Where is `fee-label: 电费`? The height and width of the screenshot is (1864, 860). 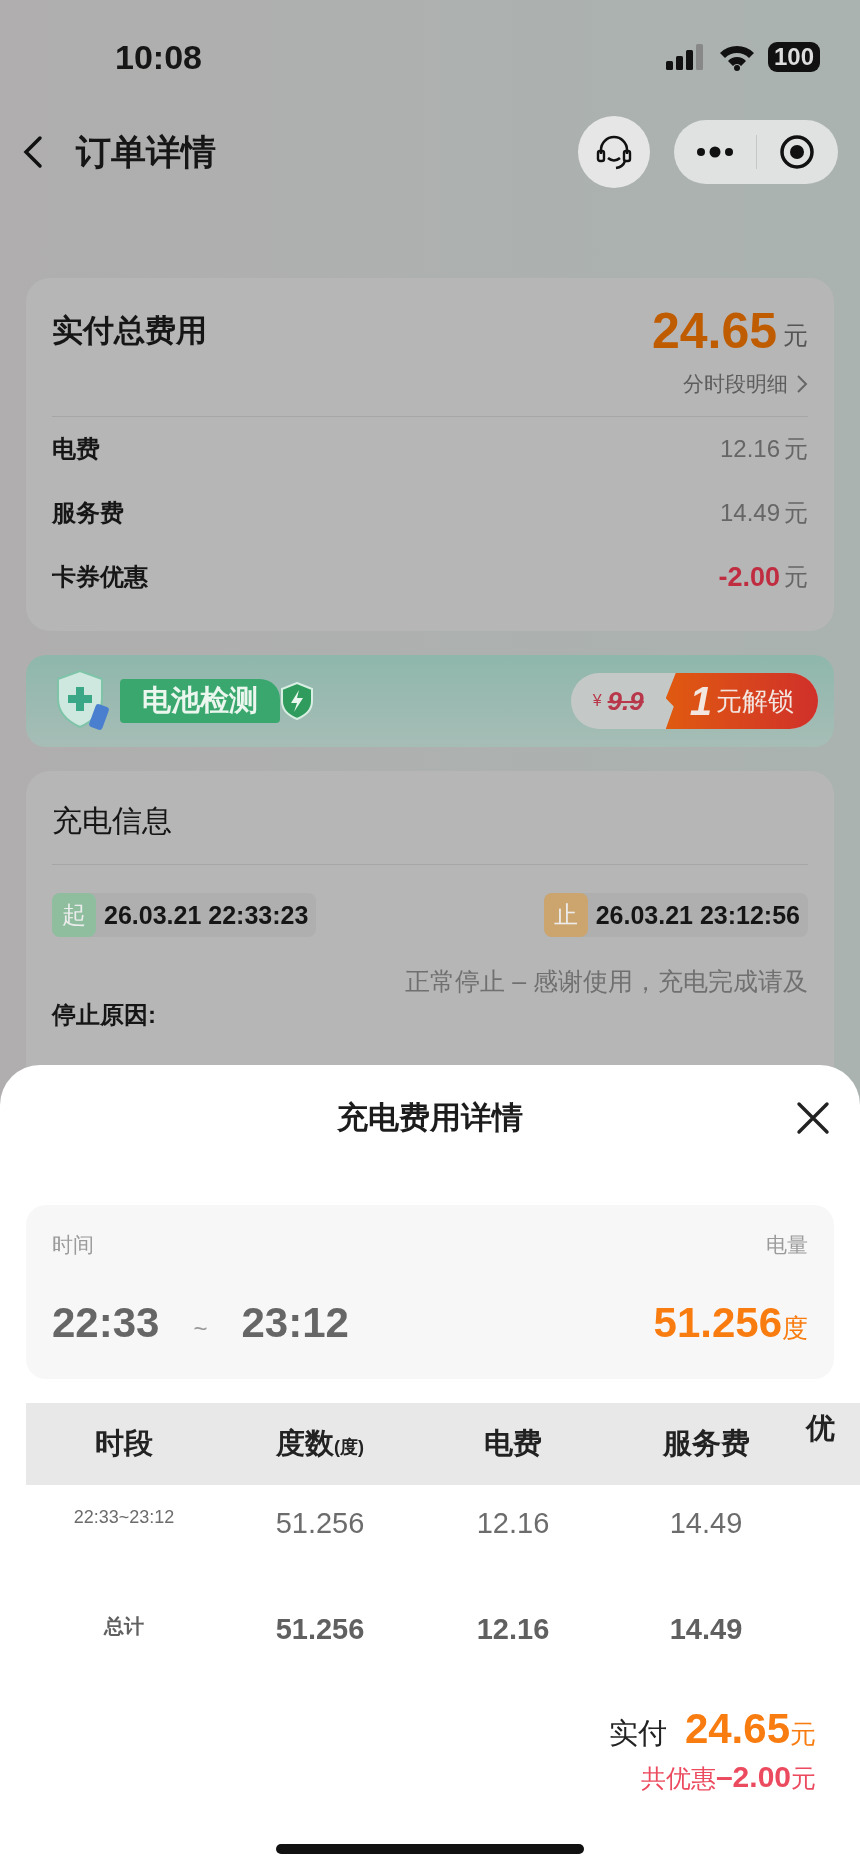 fee-label: 电费 is located at coordinates (76, 449).